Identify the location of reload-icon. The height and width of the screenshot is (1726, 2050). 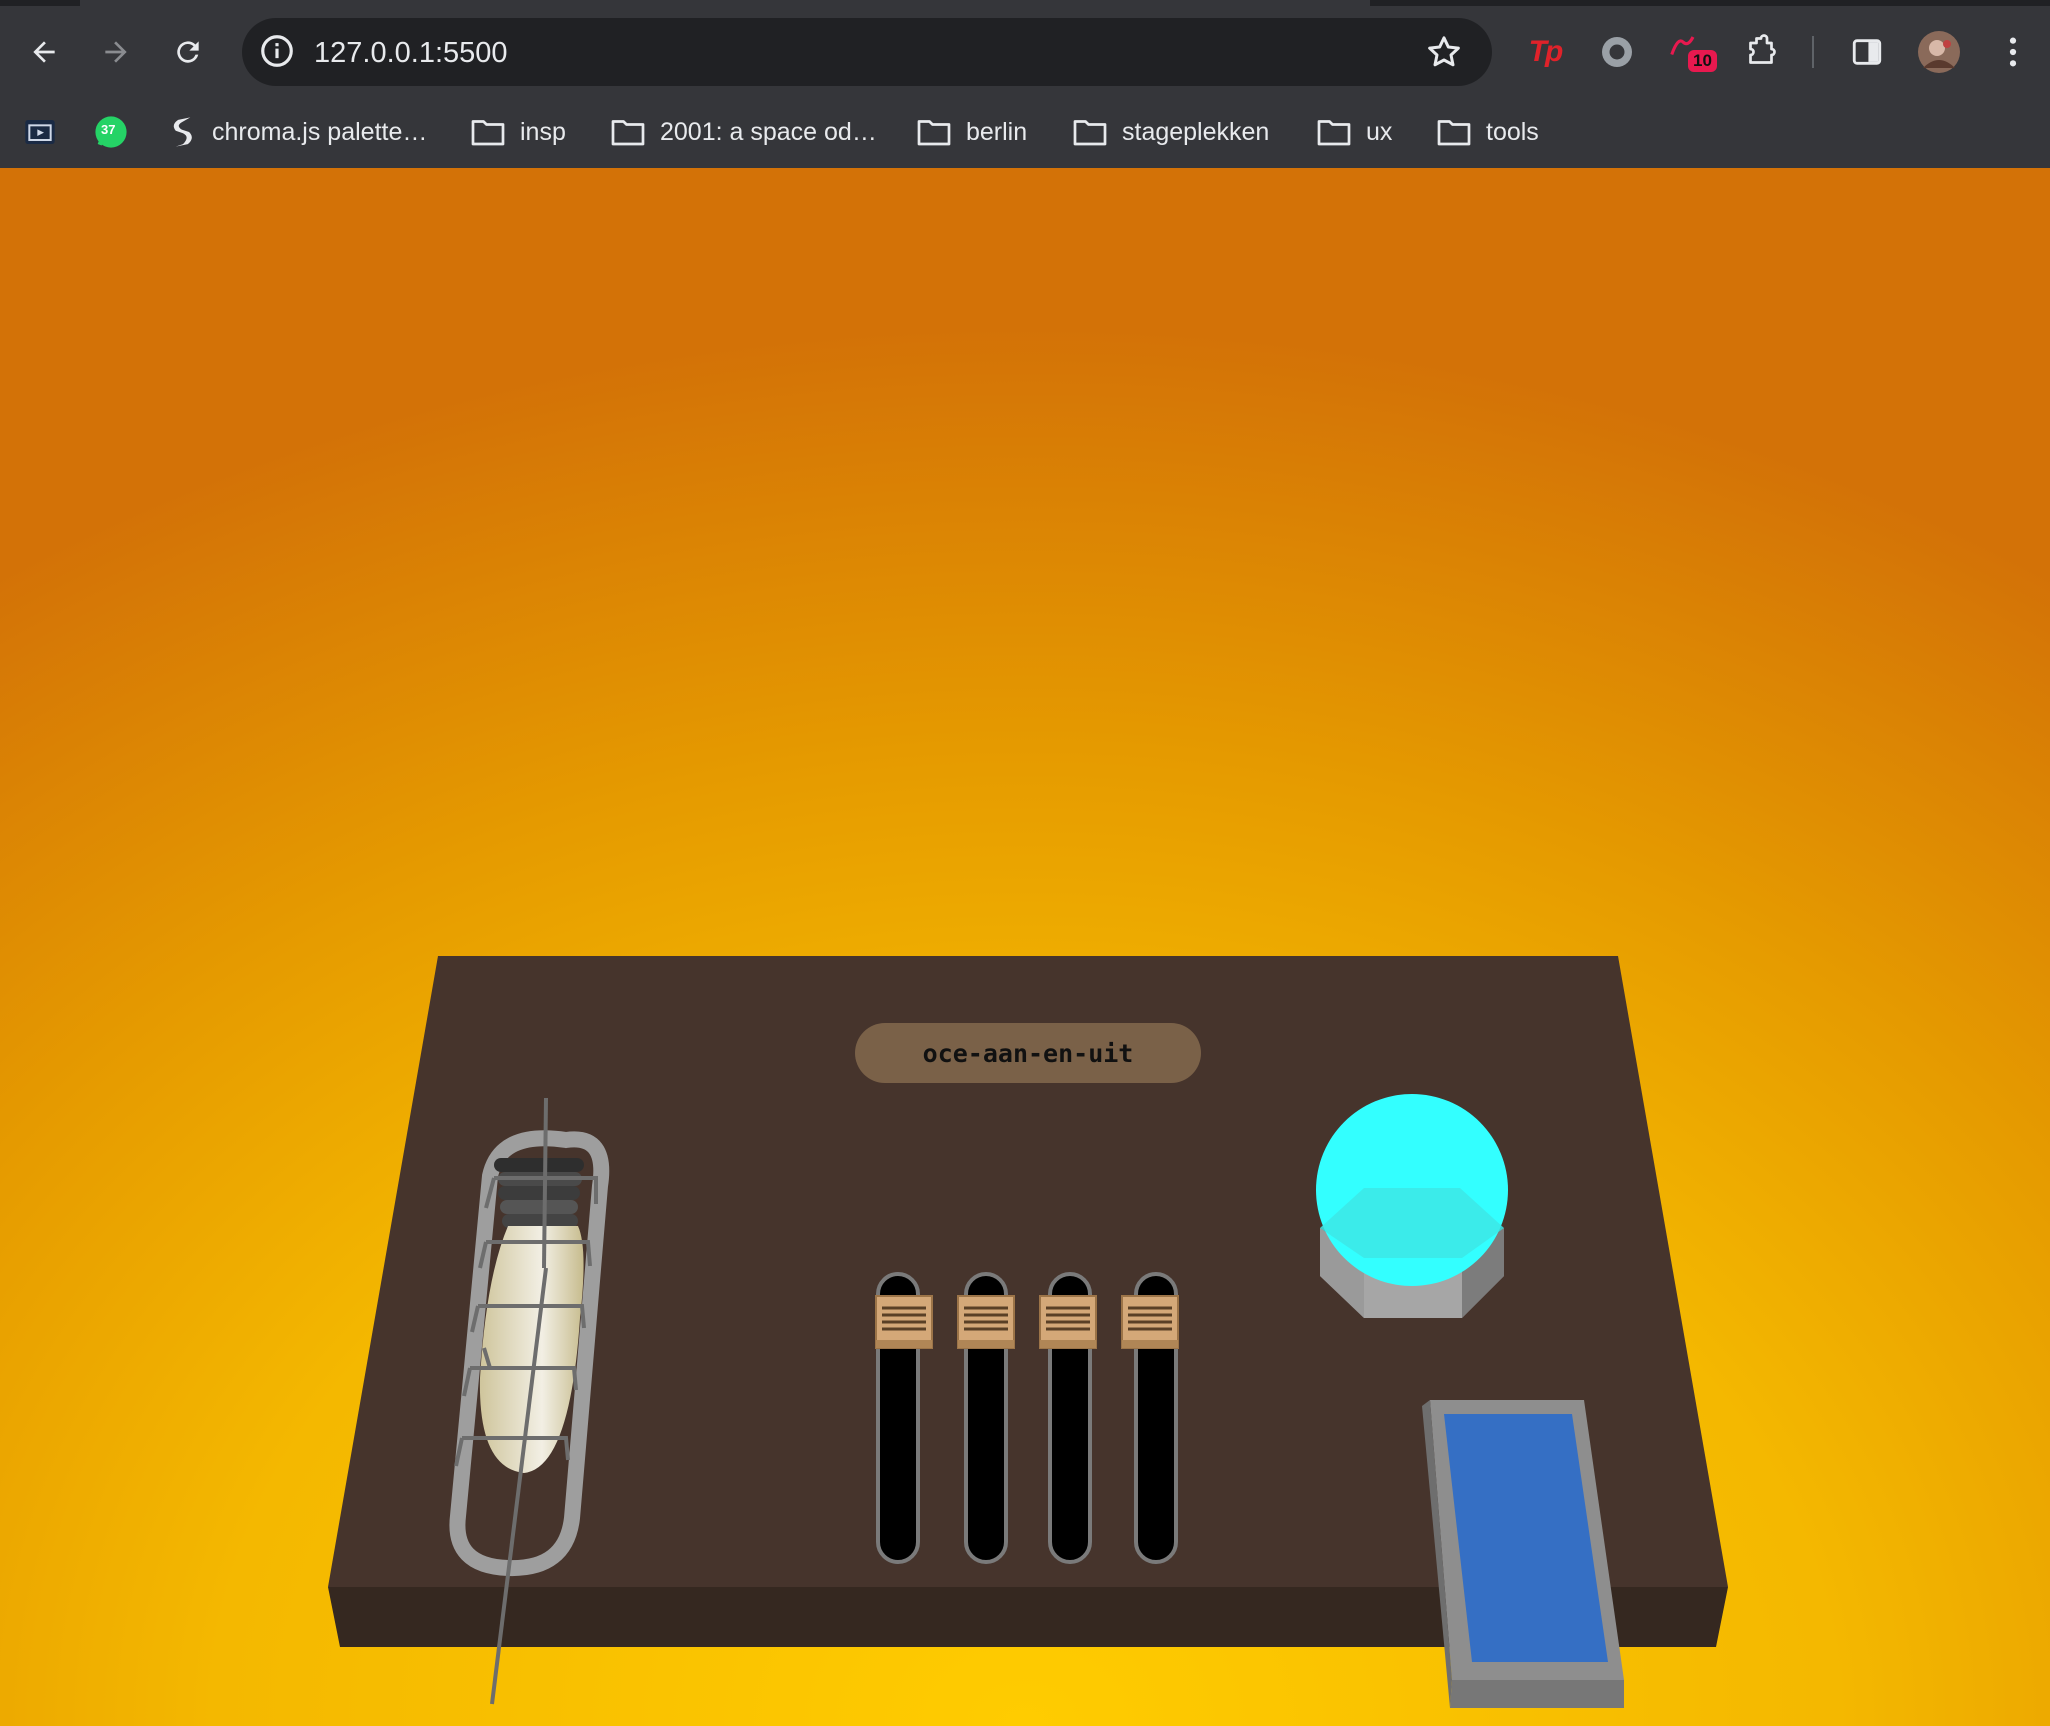
(188, 52).